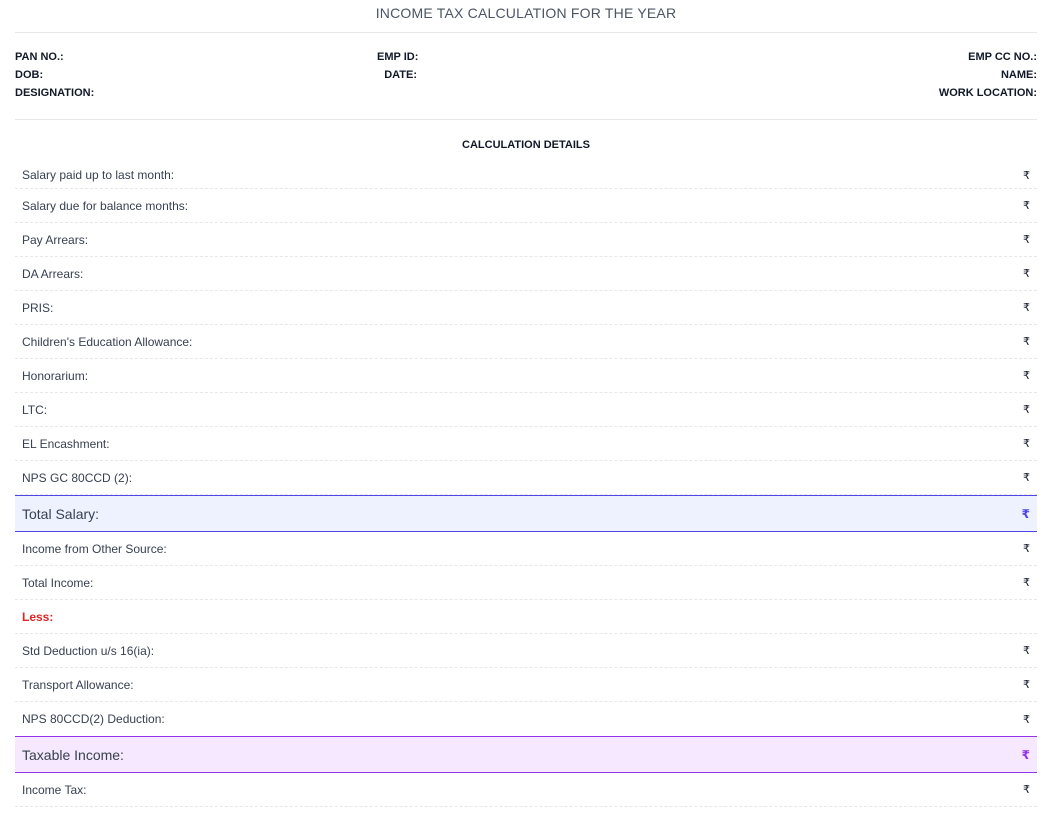 This screenshot has height=813, width=1054. I want to click on row-label: Salary paid up to last month:, so click(98, 175).